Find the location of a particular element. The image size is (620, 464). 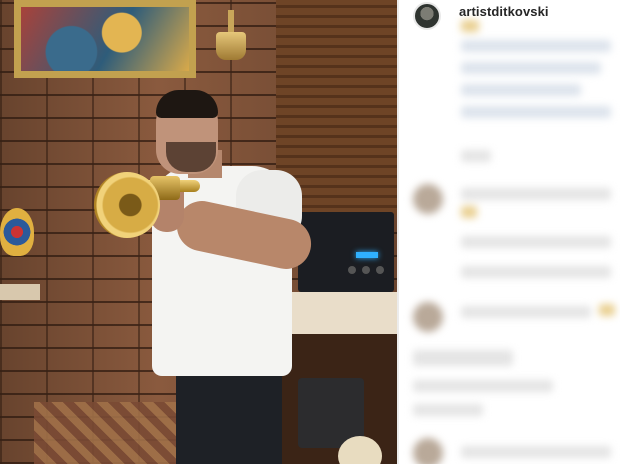

wall-painting is located at coordinates (105, 39).